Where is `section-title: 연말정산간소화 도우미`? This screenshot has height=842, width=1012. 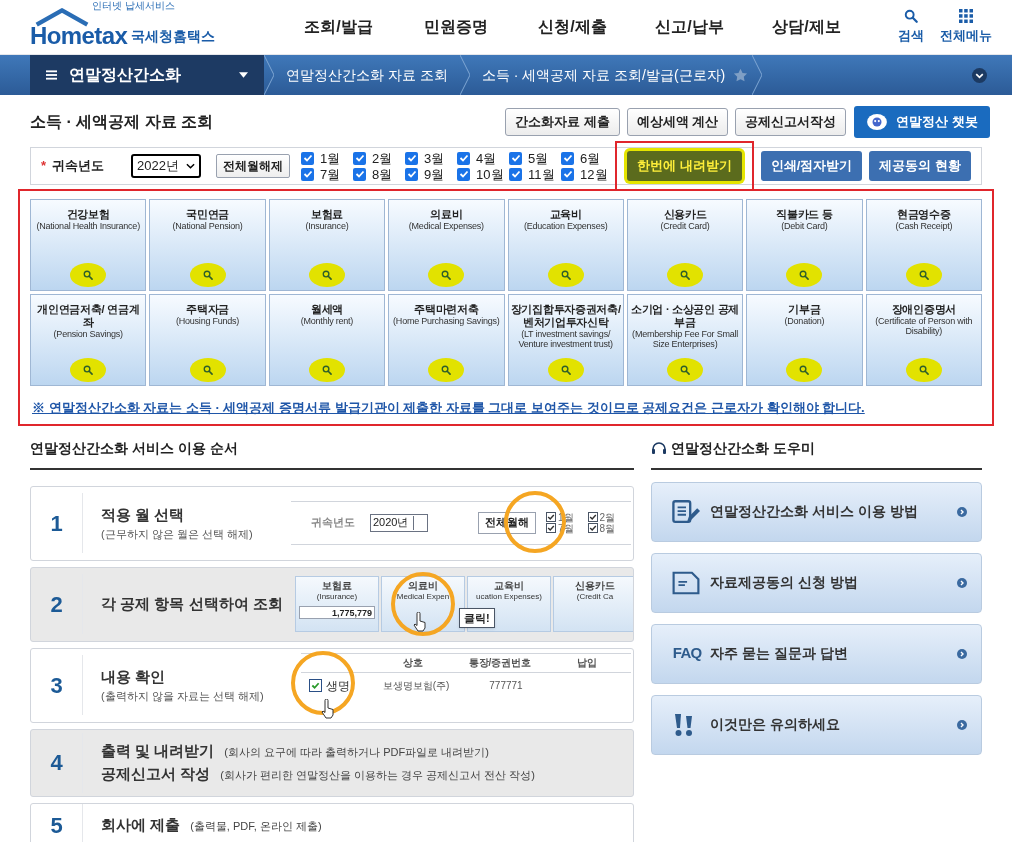 section-title: 연말정산간소화 도우미 is located at coordinates (743, 448).